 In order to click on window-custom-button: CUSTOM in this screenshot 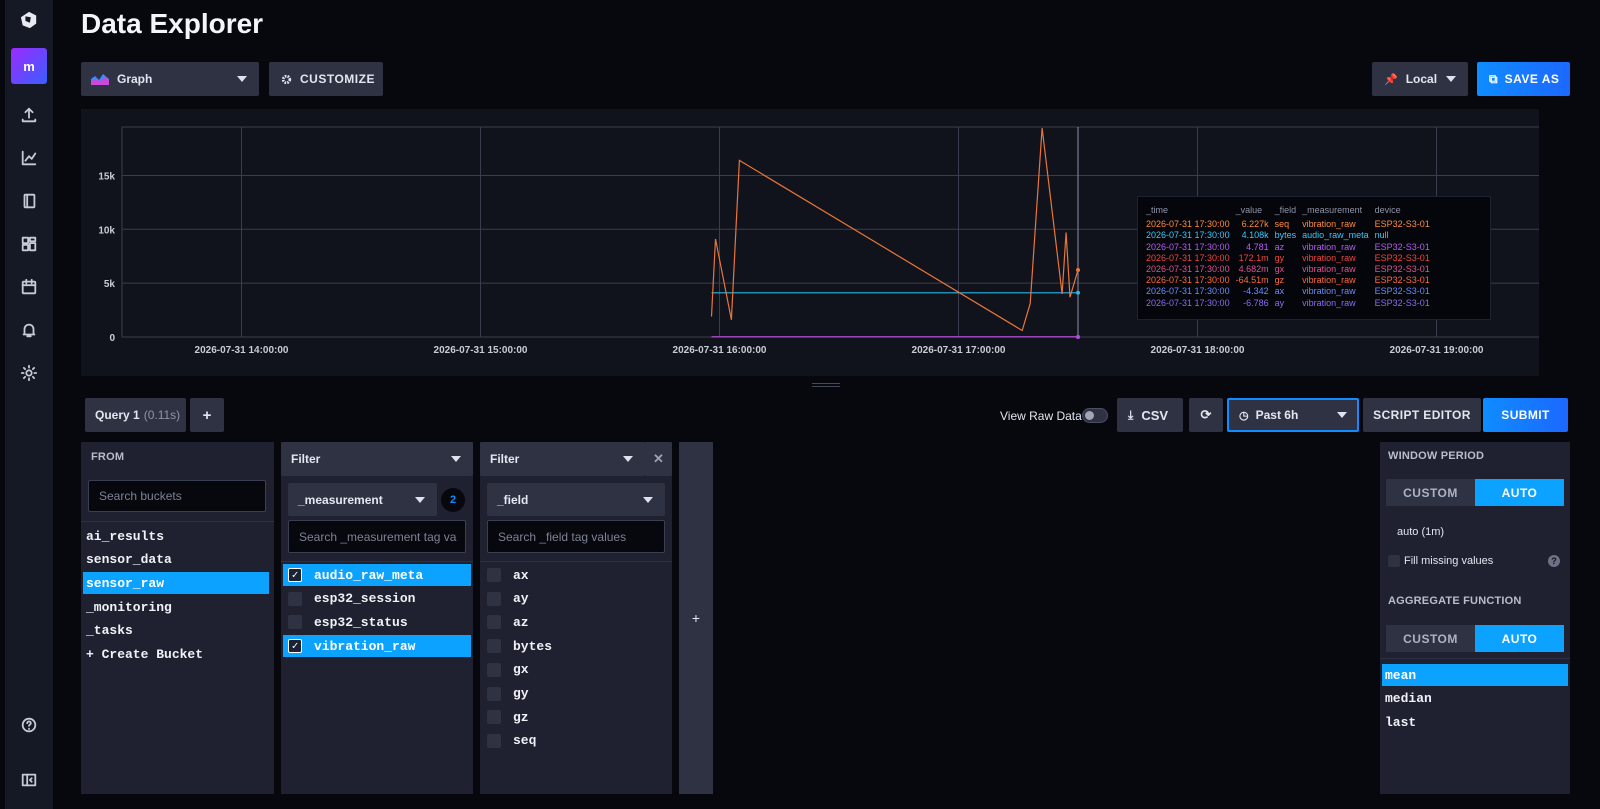, I will do `click(1430, 492)`.